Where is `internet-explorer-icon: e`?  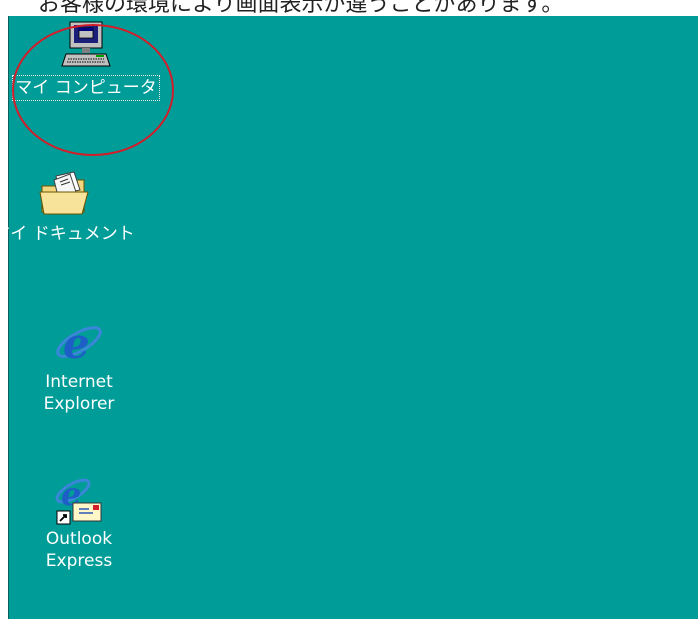 internet-explorer-icon: e is located at coordinates (79, 343).